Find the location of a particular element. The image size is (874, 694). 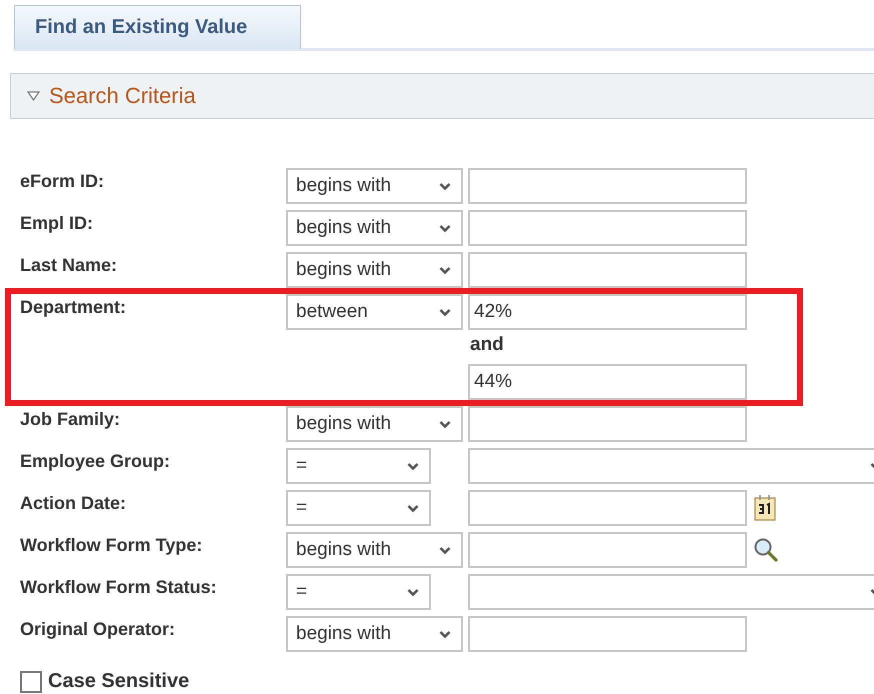

checkbox is located at coordinates (31, 681).